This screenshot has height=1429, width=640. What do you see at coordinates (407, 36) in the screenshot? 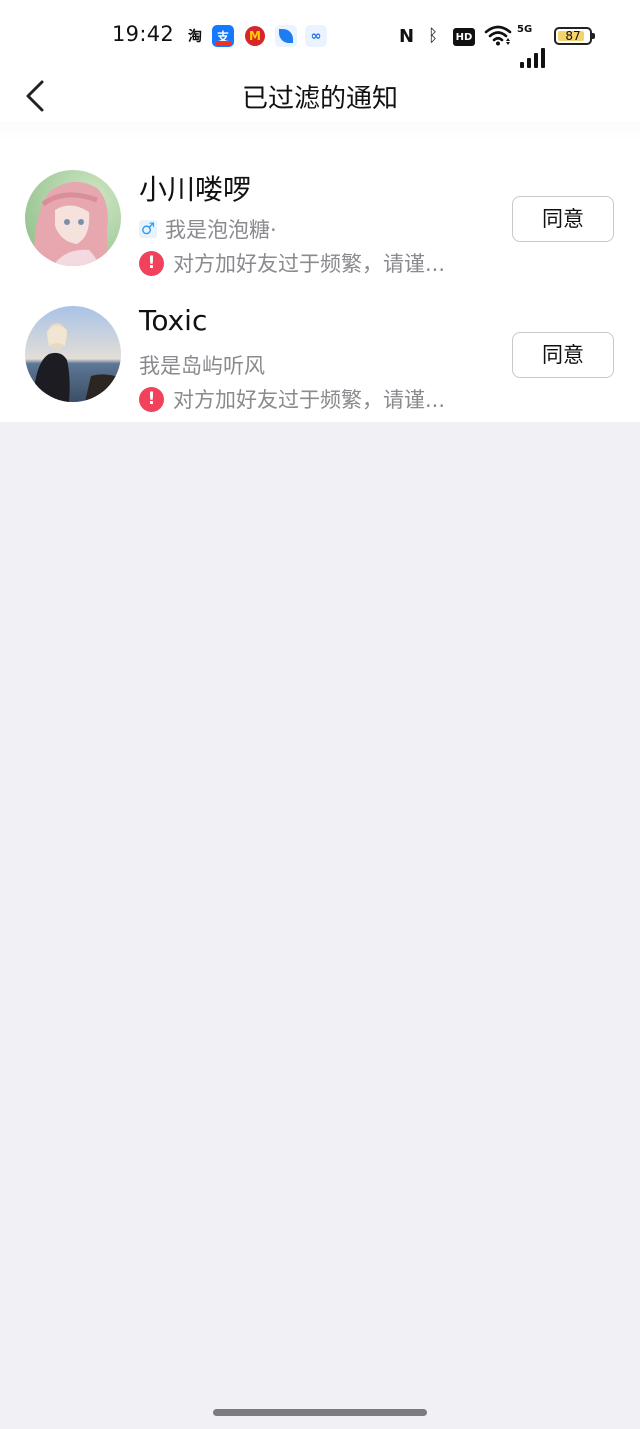
I see `nfc-icon: N` at bounding box center [407, 36].